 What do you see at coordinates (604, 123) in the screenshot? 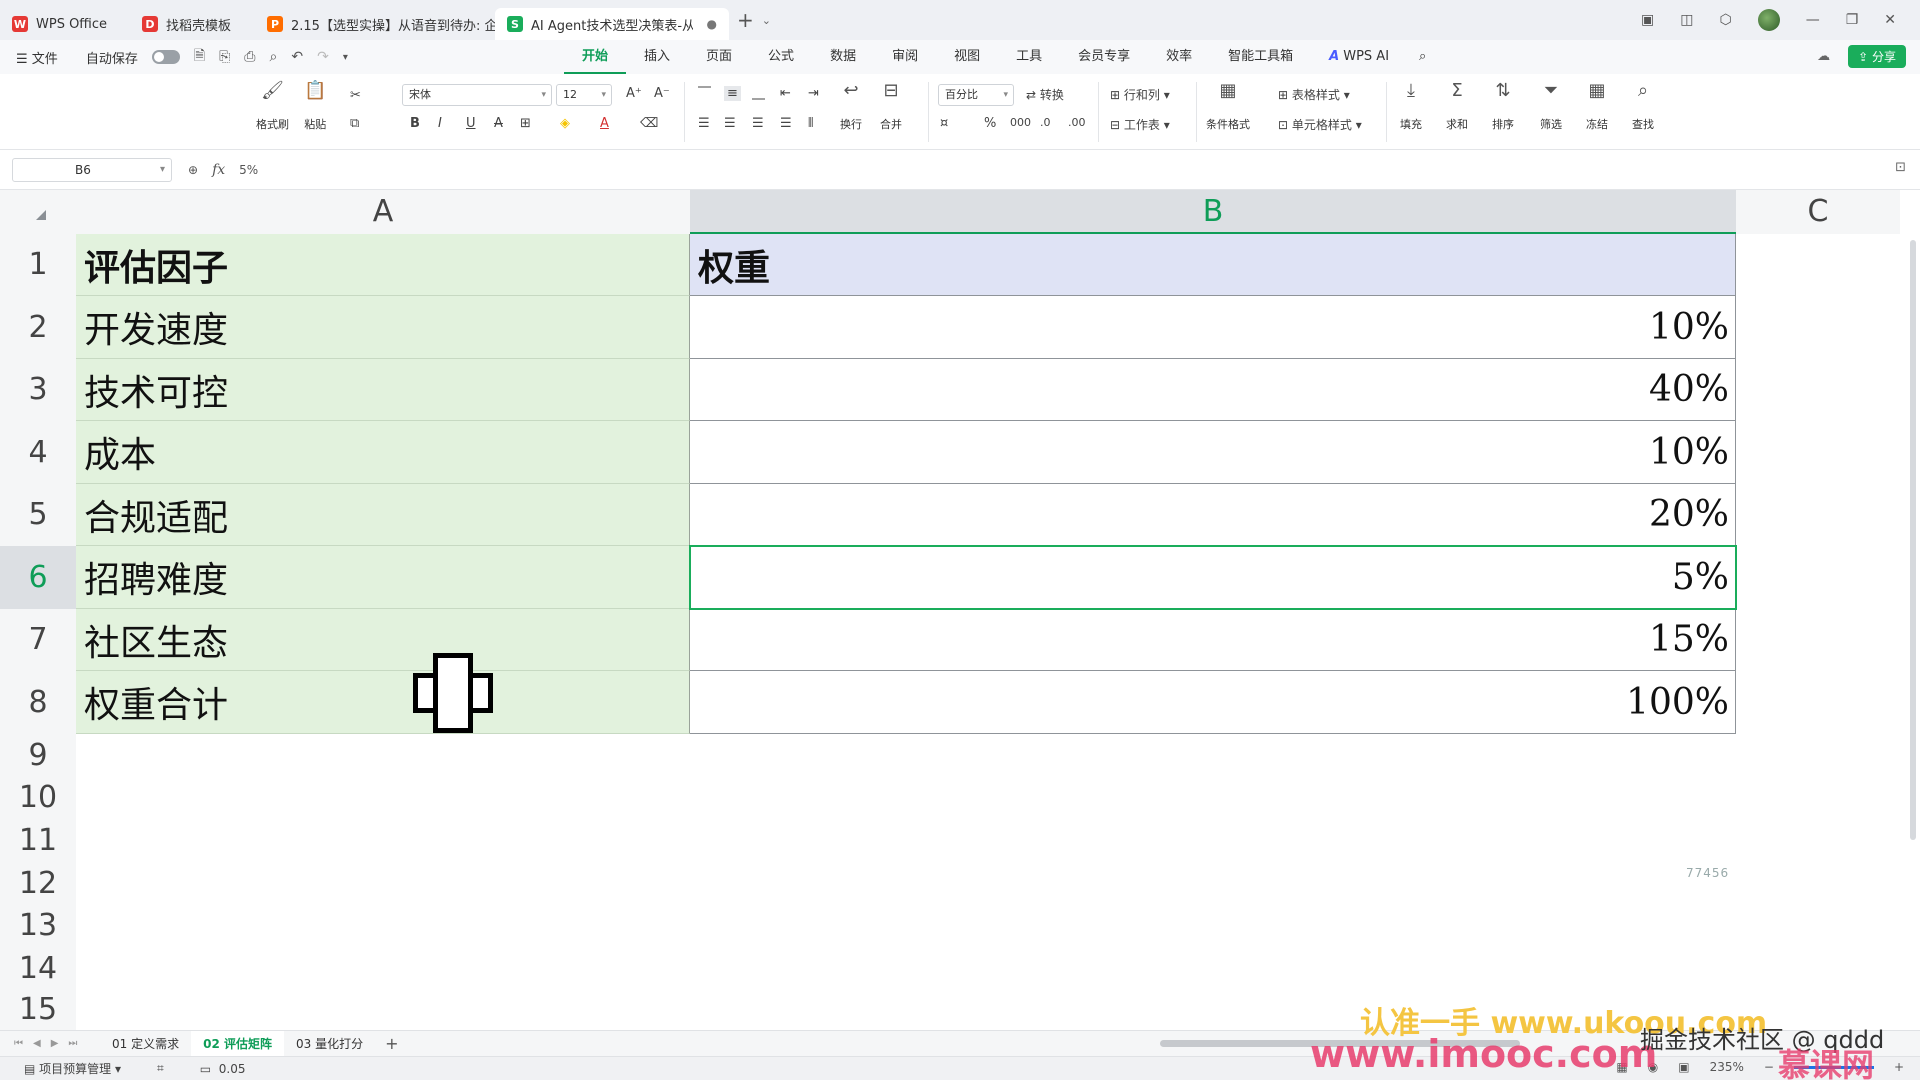
I see `font-color-icon: A` at bounding box center [604, 123].